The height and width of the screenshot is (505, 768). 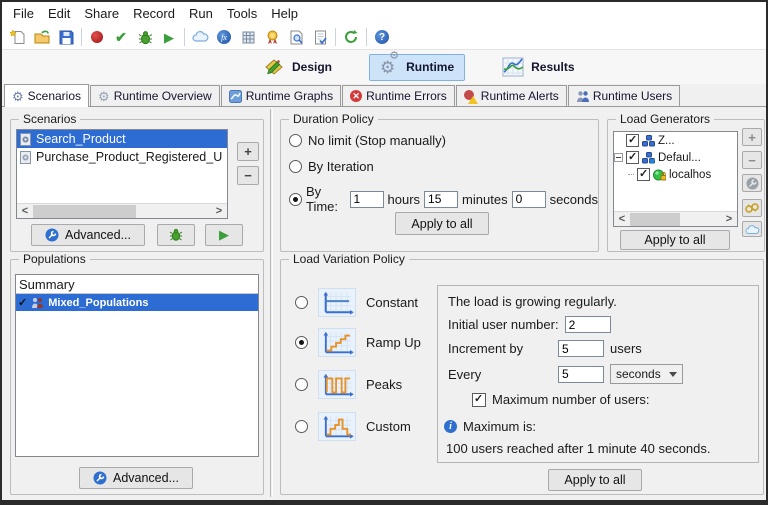 What do you see at coordinates (281, 95) in the screenshot?
I see `tab-runtime-graphs: Runtime Graphs` at bounding box center [281, 95].